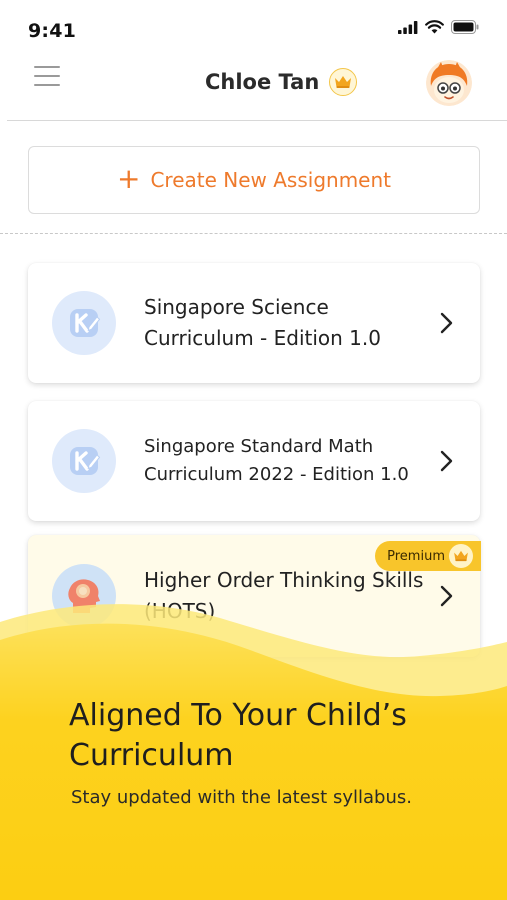  What do you see at coordinates (253, 233) in the screenshot?
I see `section-divider` at bounding box center [253, 233].